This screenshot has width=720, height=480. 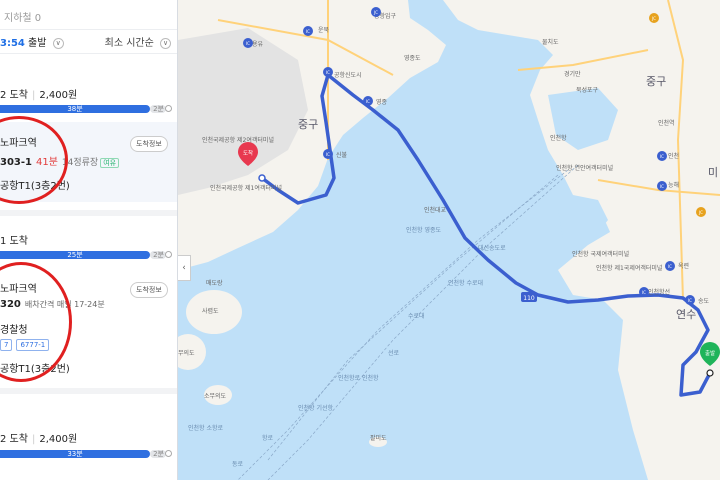 I want to click on map-label: 중구, so click(x=308, y=124).